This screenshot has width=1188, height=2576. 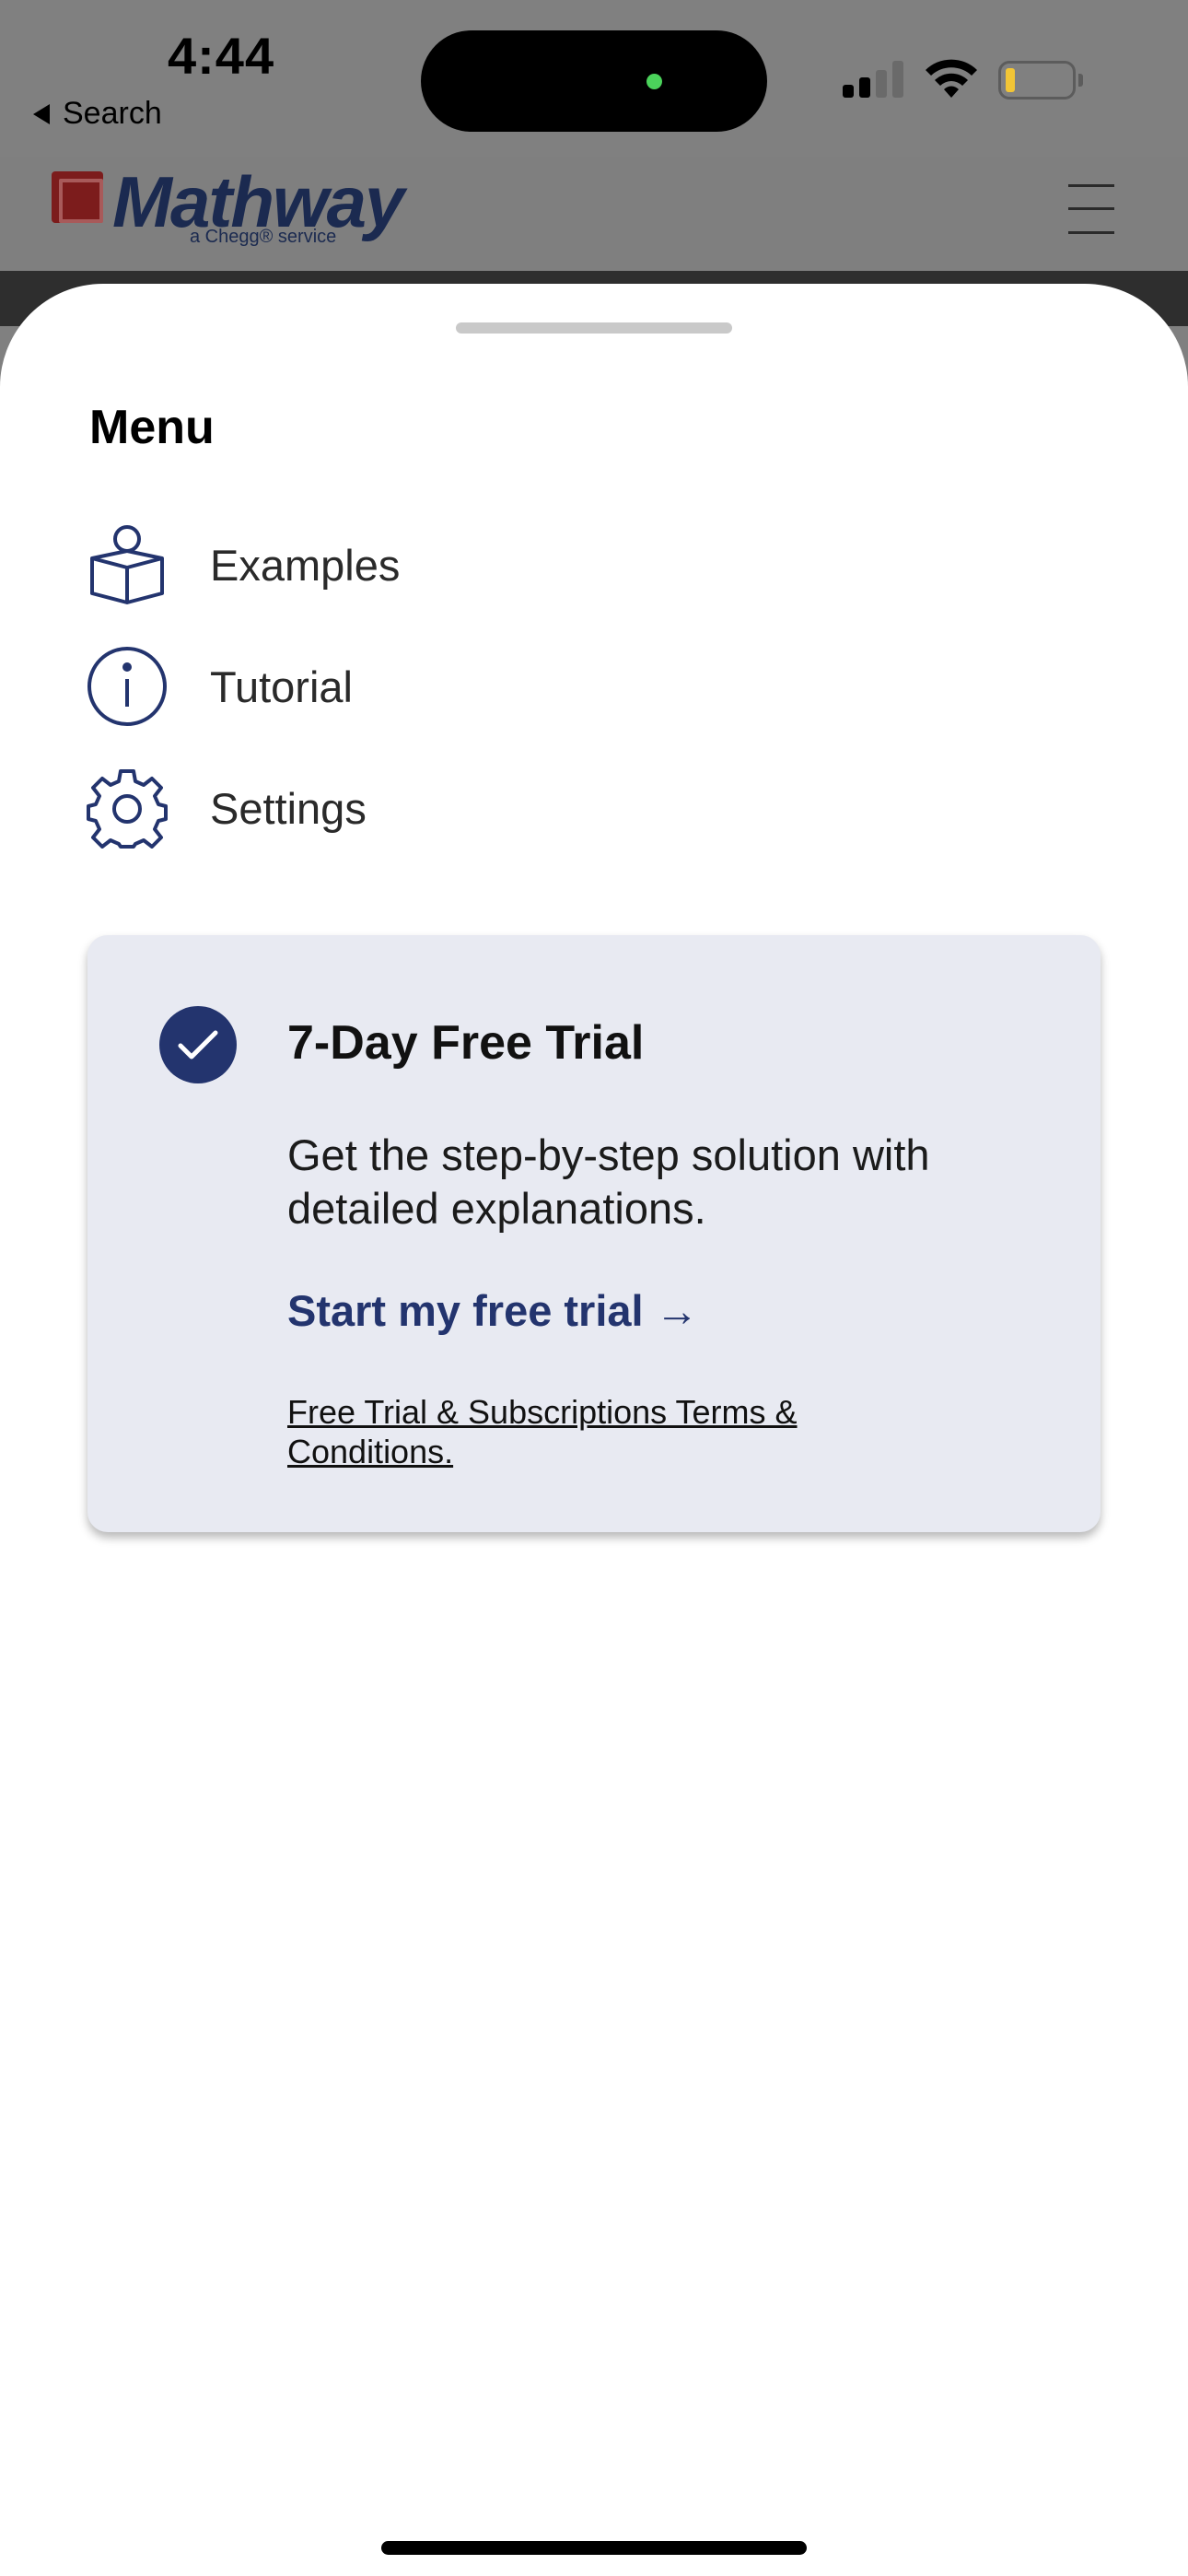 What do you see at coordinates (127, 808) in the screenshot?
I see `gear-icon` at bounding box center [127, 808].